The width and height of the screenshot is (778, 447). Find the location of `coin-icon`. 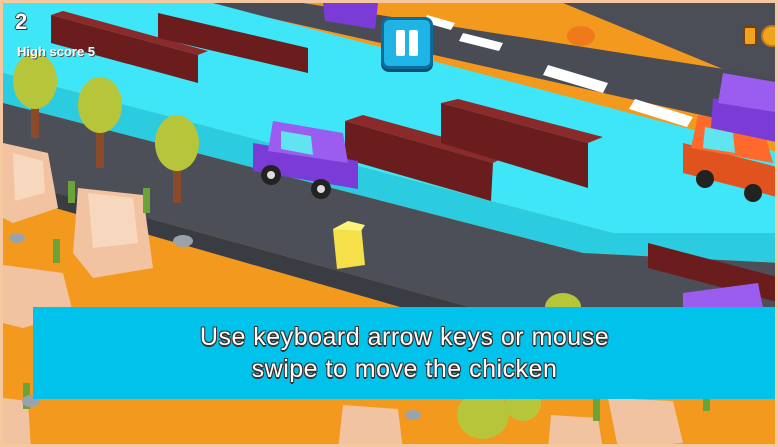

coin-icon is located at coordinates (768, 36).